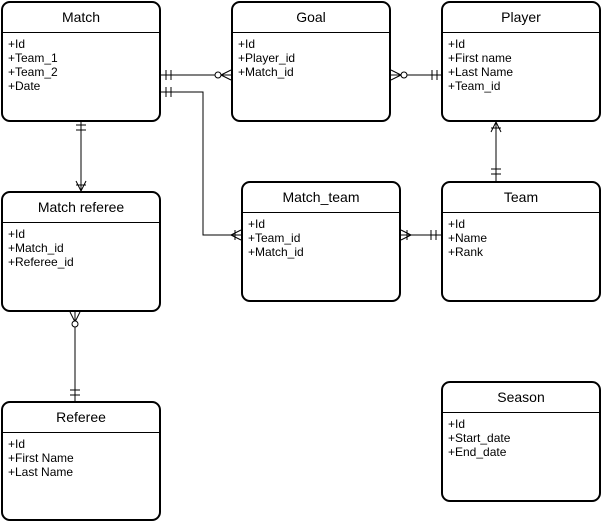  I want to click on entity-title: Team, so click(521, 198).